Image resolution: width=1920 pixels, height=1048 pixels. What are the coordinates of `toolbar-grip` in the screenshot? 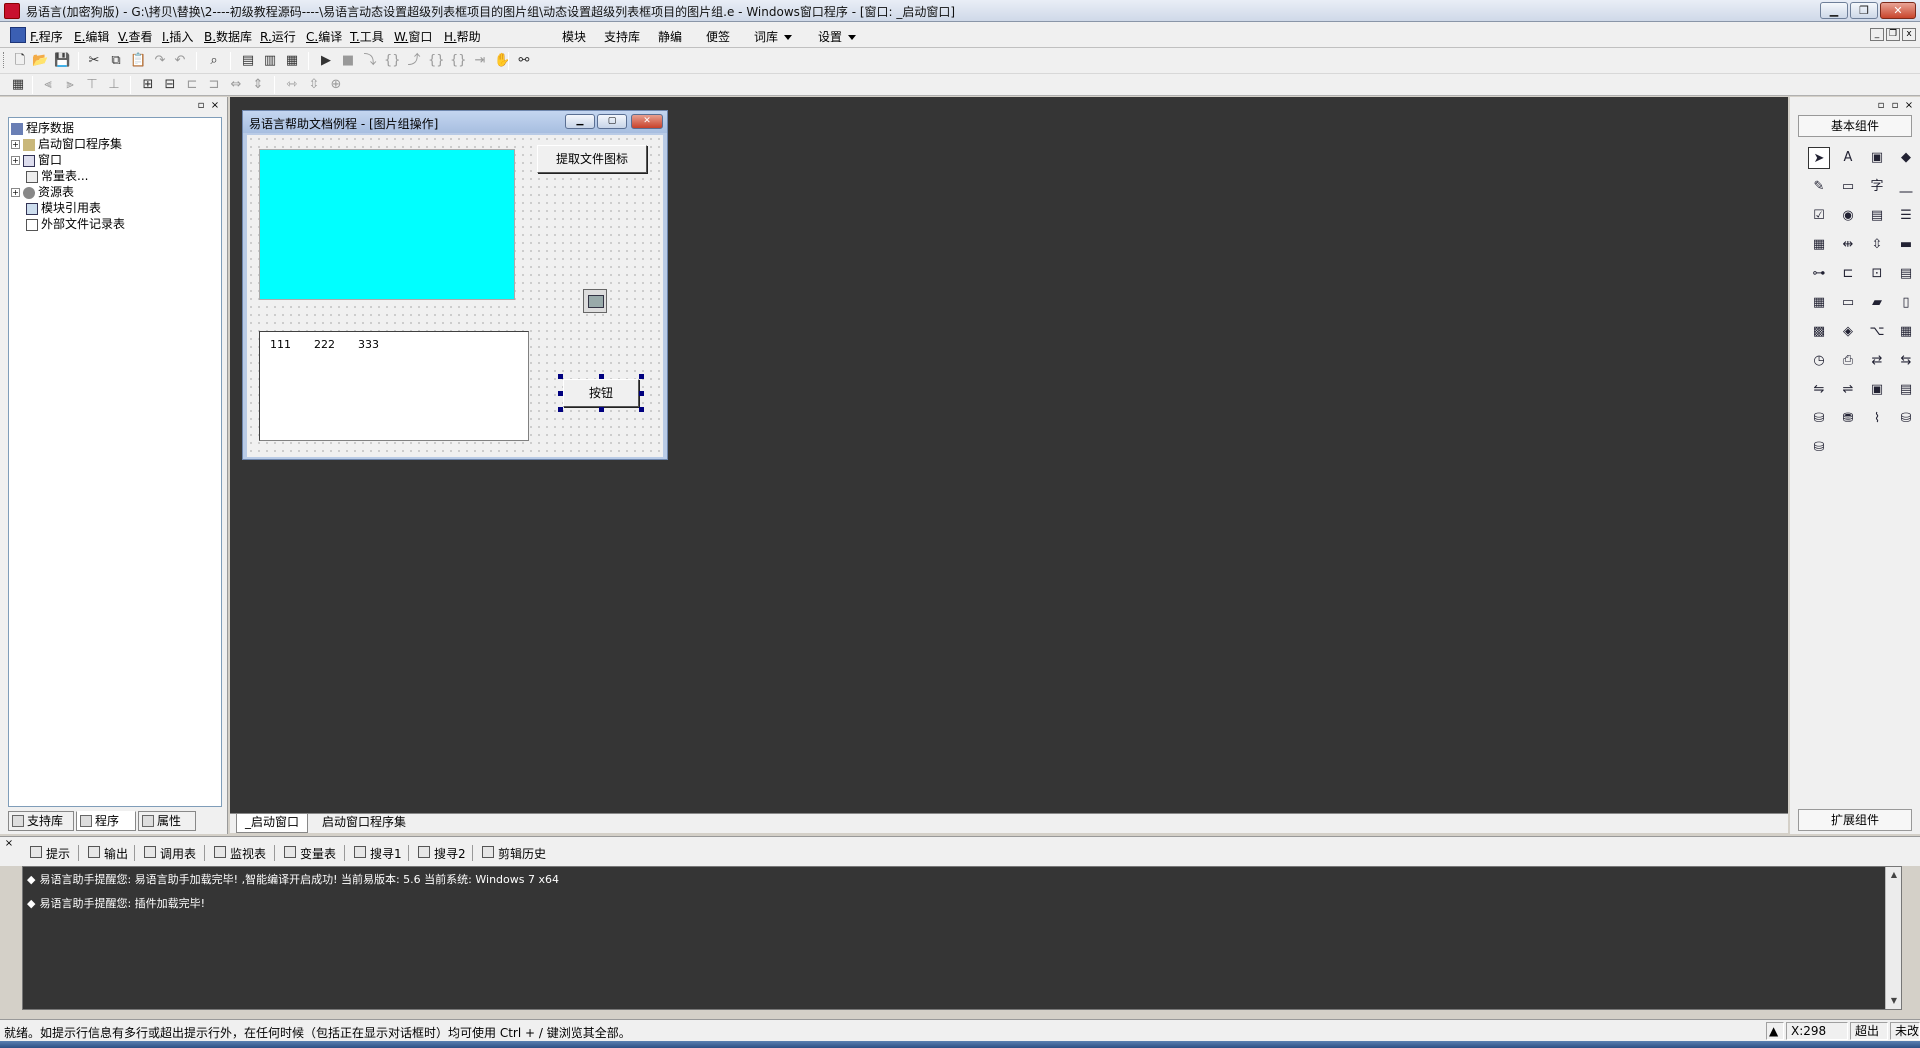 It's located at (4, 60).